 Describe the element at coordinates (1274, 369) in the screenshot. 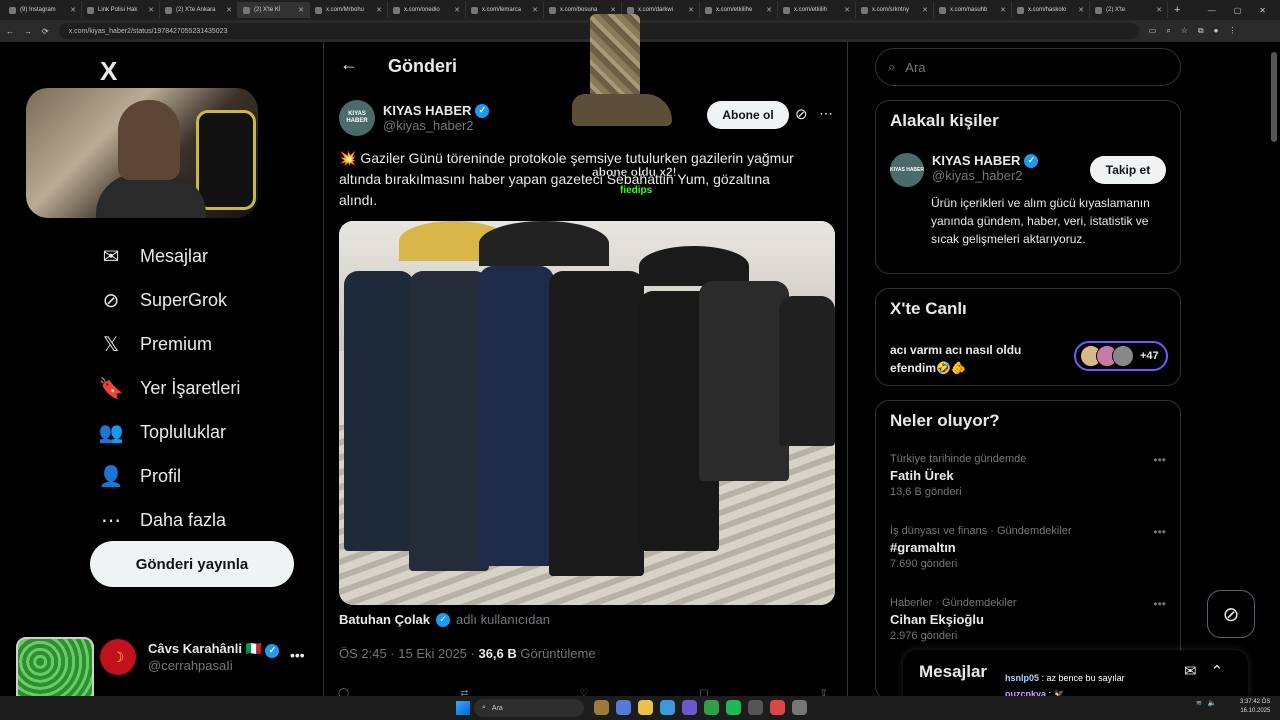

I see `page-scrollbar` at that location.